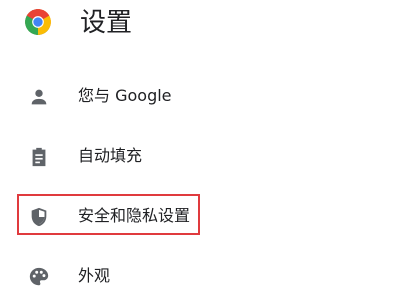 This screenshot has height=291, width=410. Describe the element at coordinates (38, 22) in the screenshot. I see `chrome-logo-icon` at that location.